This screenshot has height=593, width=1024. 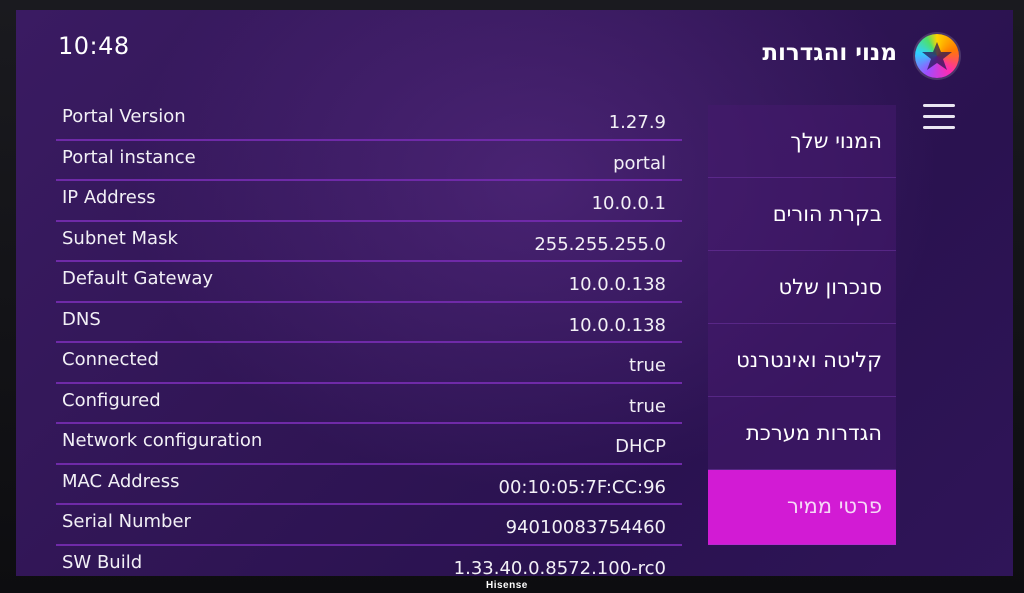 What do you see at coordinates (102, 562) in the screenshot?
I see `info-label: SW Build` at bounding box center [102, 562].